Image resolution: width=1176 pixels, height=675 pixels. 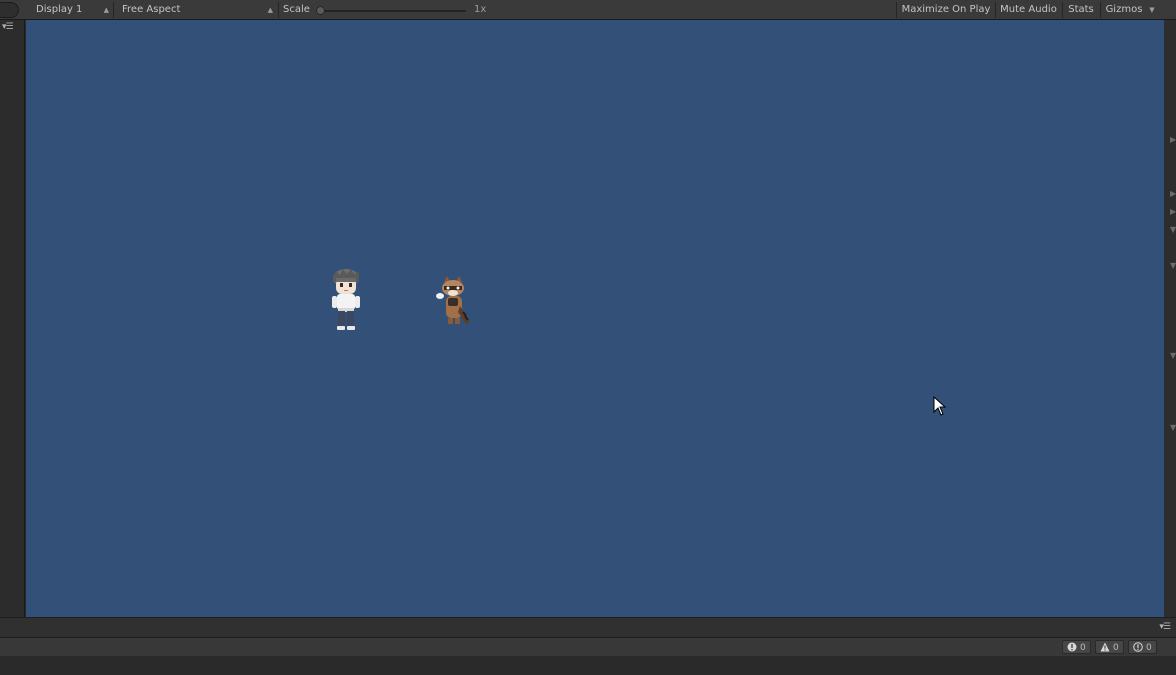 What do you see at coordinates (1083, 648) in the screenshot?
I see `error-count: 0` at bounding box center [1083, 648].